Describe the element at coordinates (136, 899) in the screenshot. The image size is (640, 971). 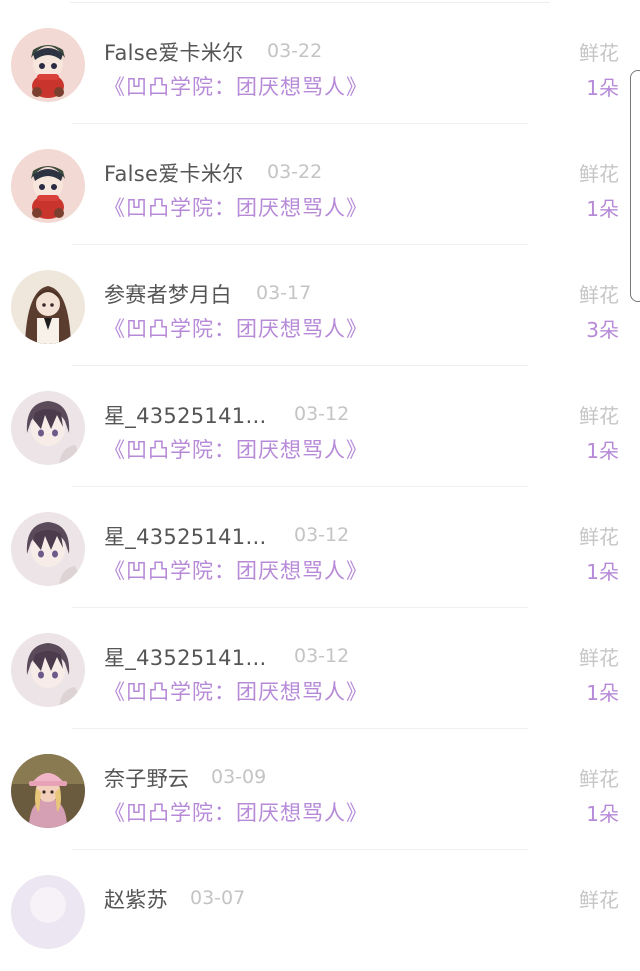
I see `user-name: 赵紫苏` at that location.